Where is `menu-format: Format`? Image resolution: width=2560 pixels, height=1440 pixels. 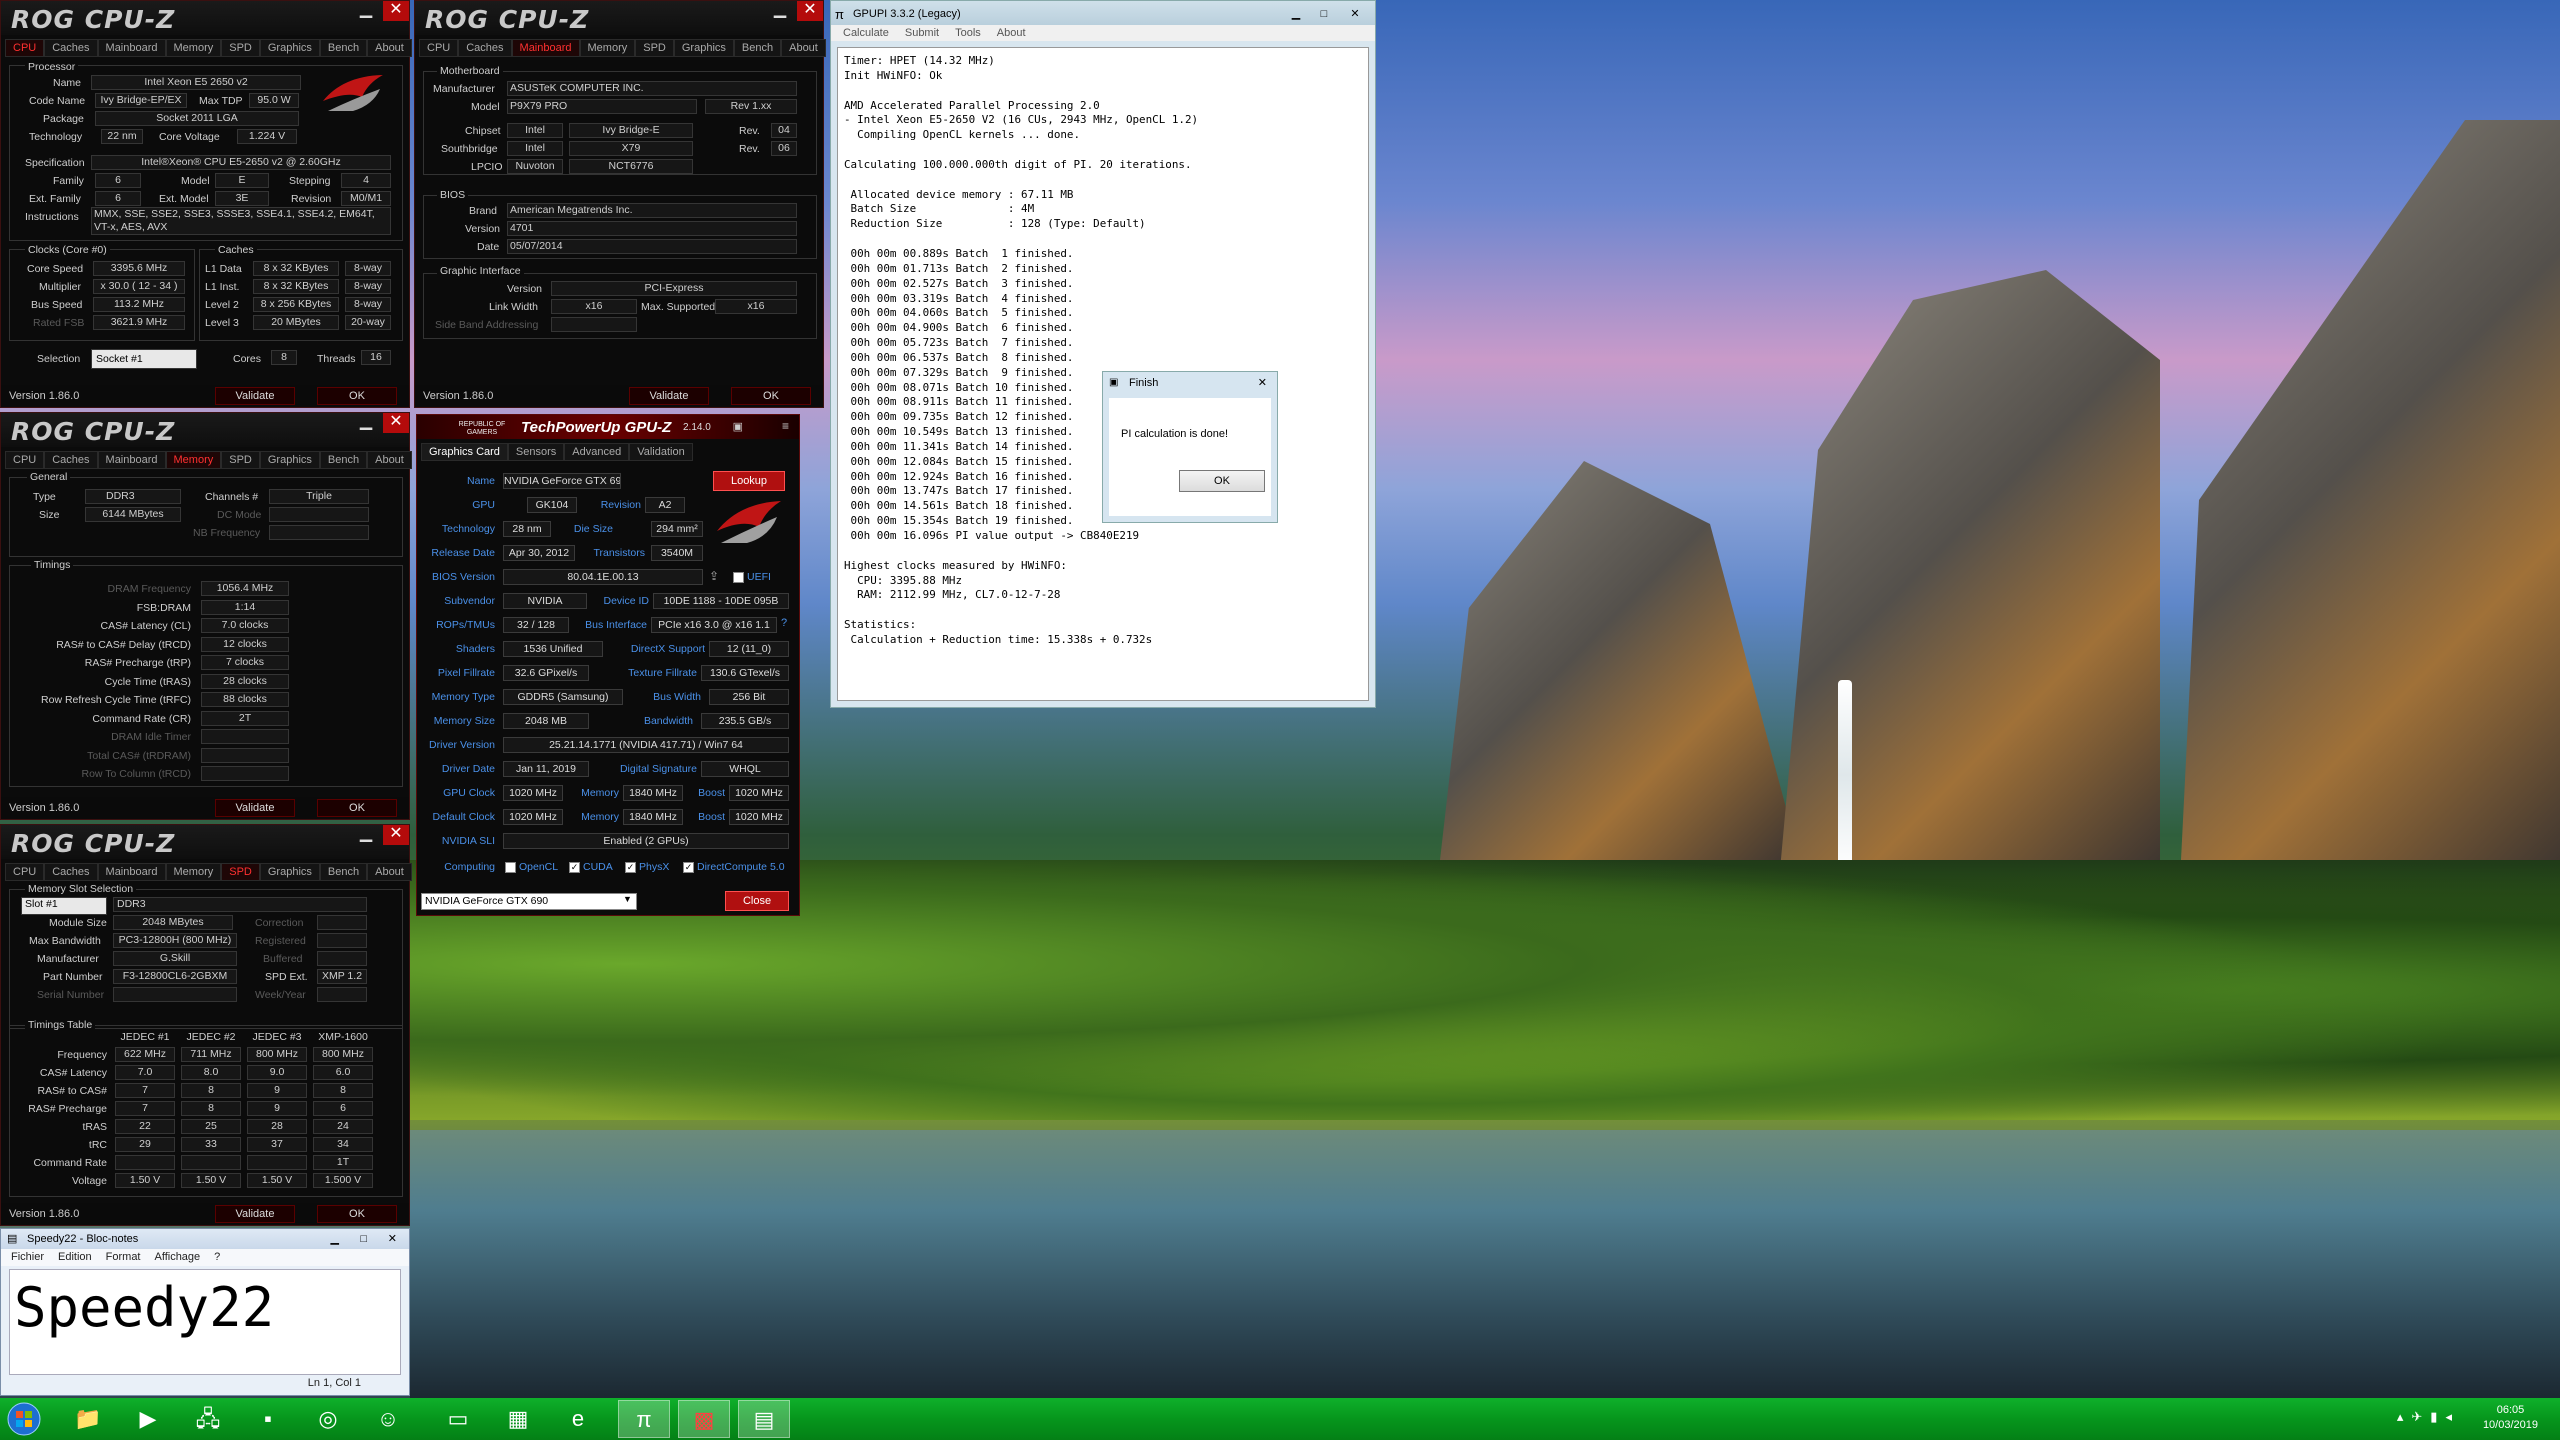 menu-format: Format is located at coordinates (123, 1257).